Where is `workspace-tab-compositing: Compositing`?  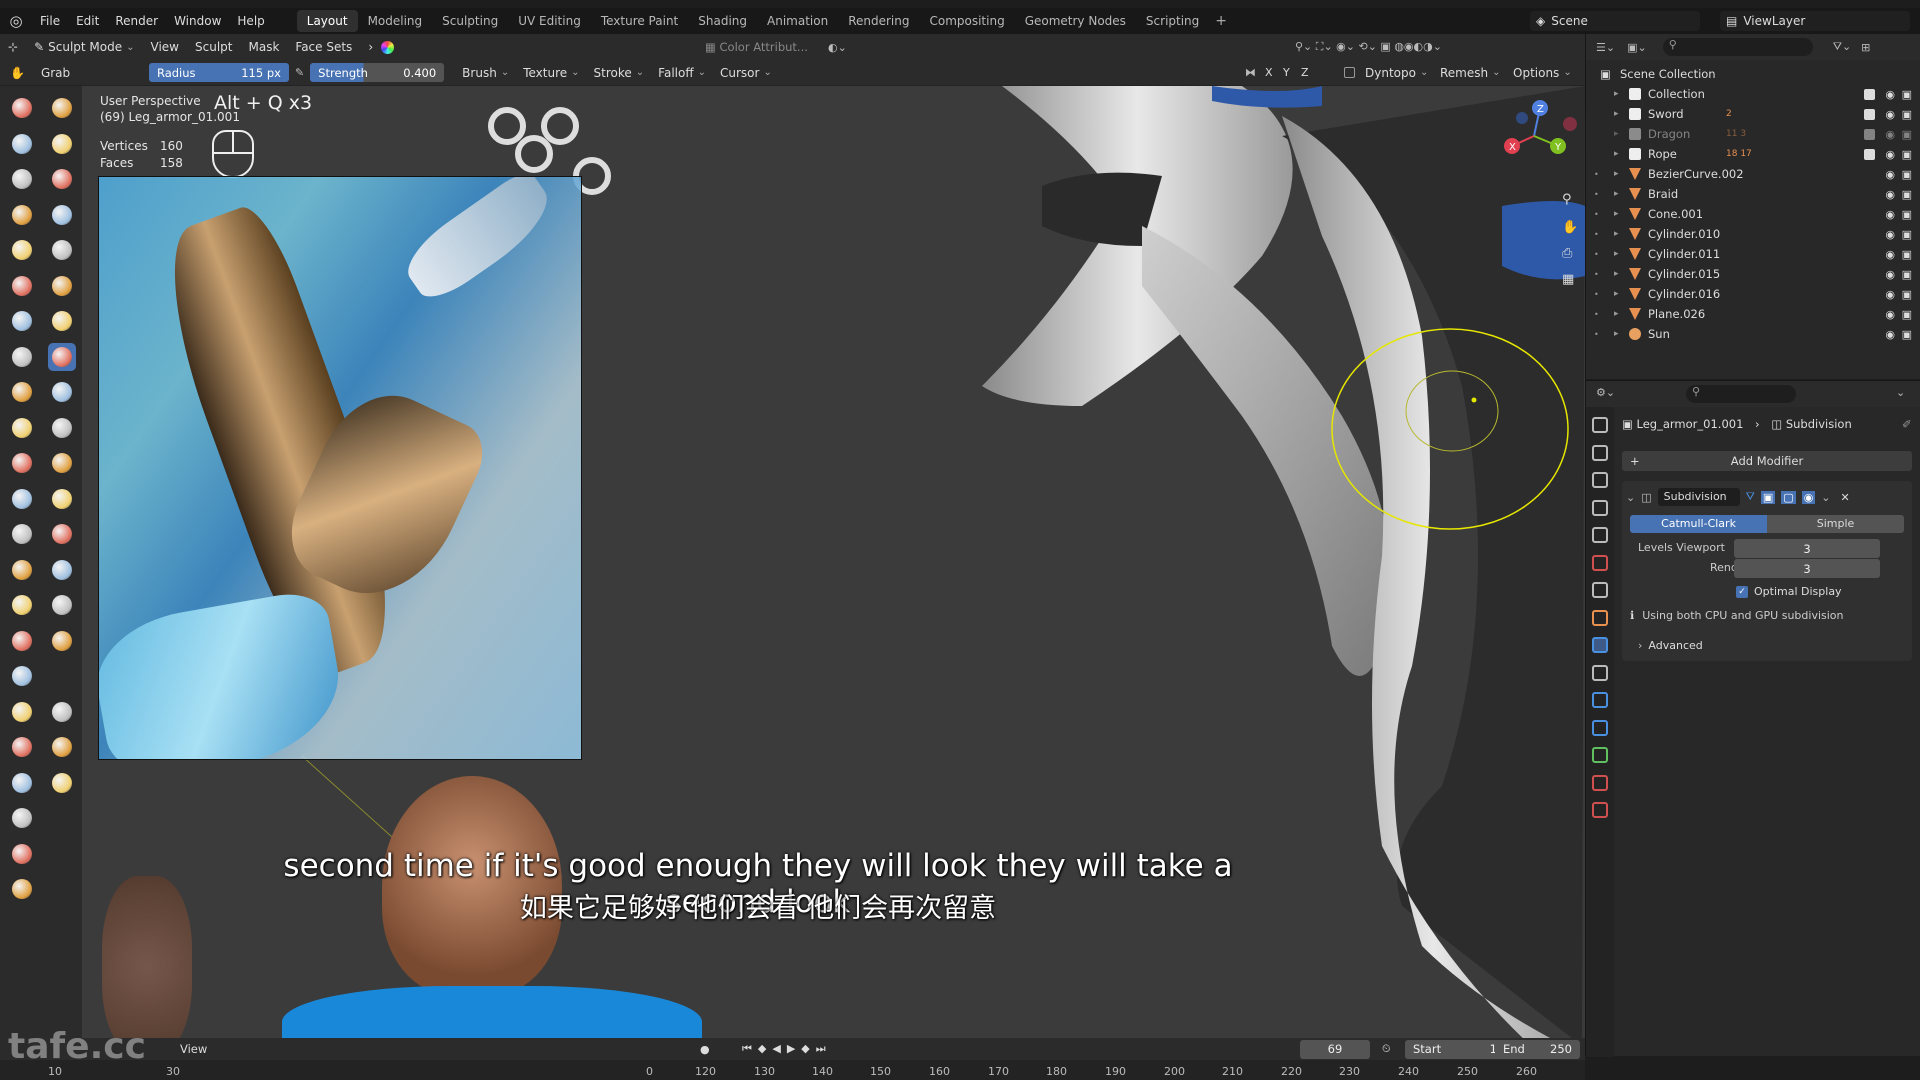
workspace-tab-compositing: Compositing is located at coordinates (966, 21).